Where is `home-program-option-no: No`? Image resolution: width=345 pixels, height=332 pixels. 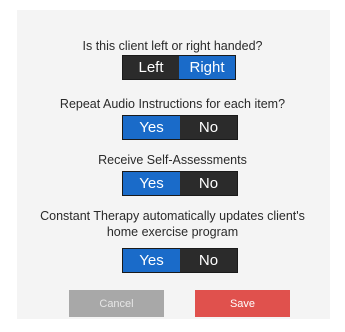
home-program-option-no: No is located at coordinates (208, 260).